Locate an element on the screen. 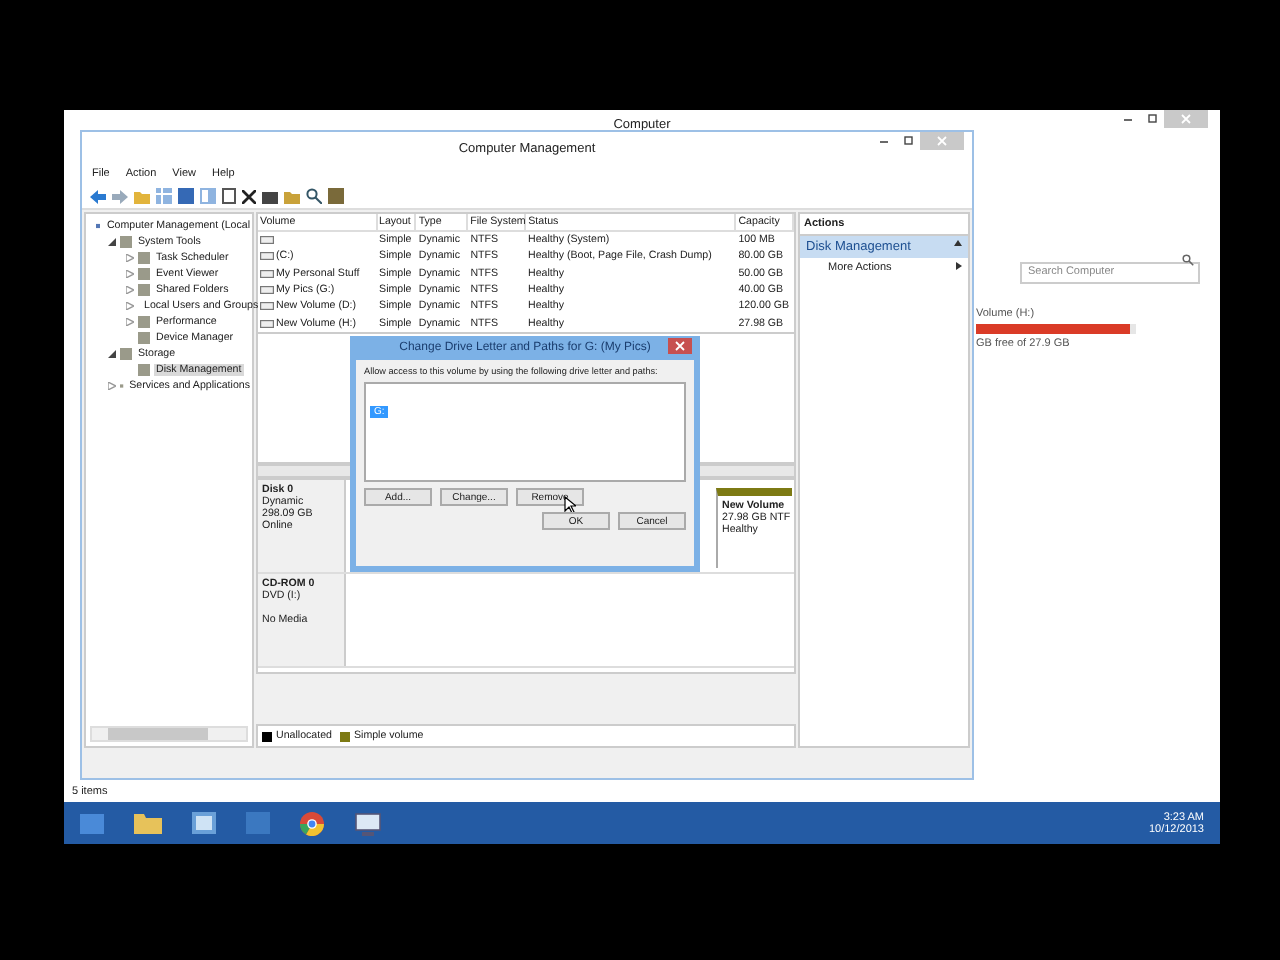  collapse-triangle-icon is located at coordinates (958, 243).